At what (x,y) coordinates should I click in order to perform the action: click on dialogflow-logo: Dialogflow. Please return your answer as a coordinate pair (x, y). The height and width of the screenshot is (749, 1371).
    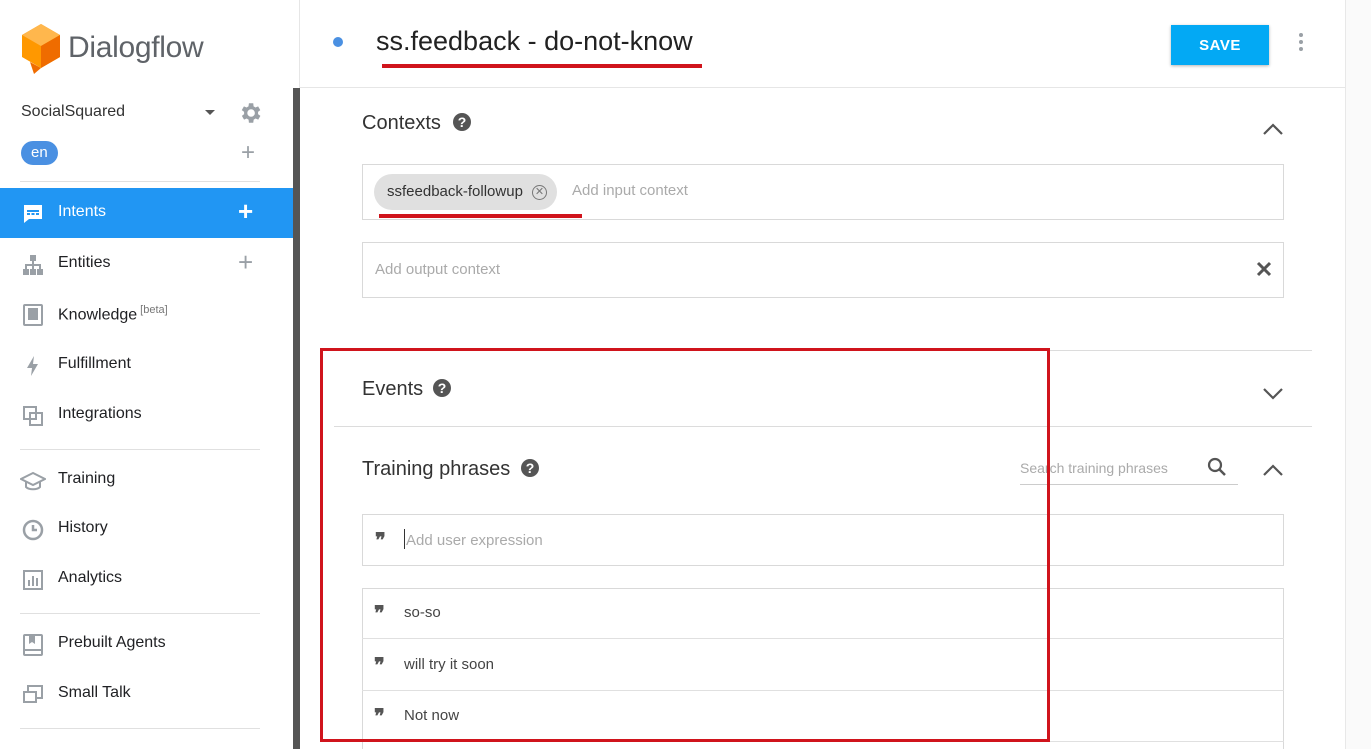
    Looking at the image, I should click on (112, 48).